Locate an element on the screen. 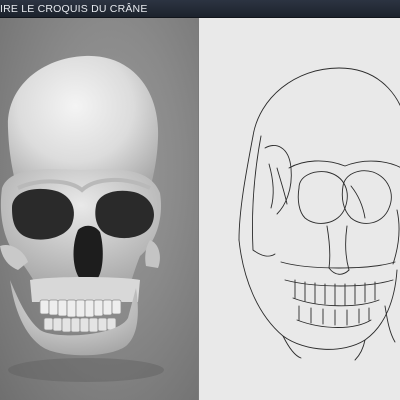  title-bar: IRE LE CROQUIS DU CRÂNE is located at coordinates (200, 9).